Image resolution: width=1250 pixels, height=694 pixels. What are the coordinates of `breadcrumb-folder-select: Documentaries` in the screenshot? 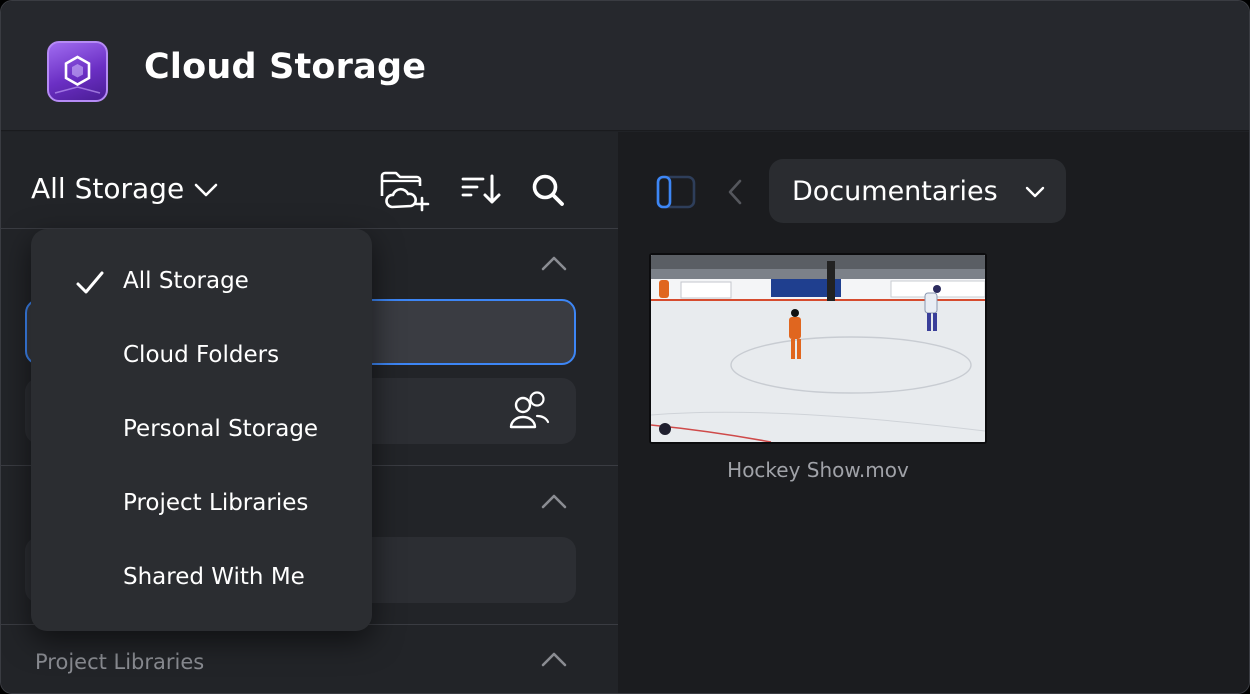 It's located at (917, 191).